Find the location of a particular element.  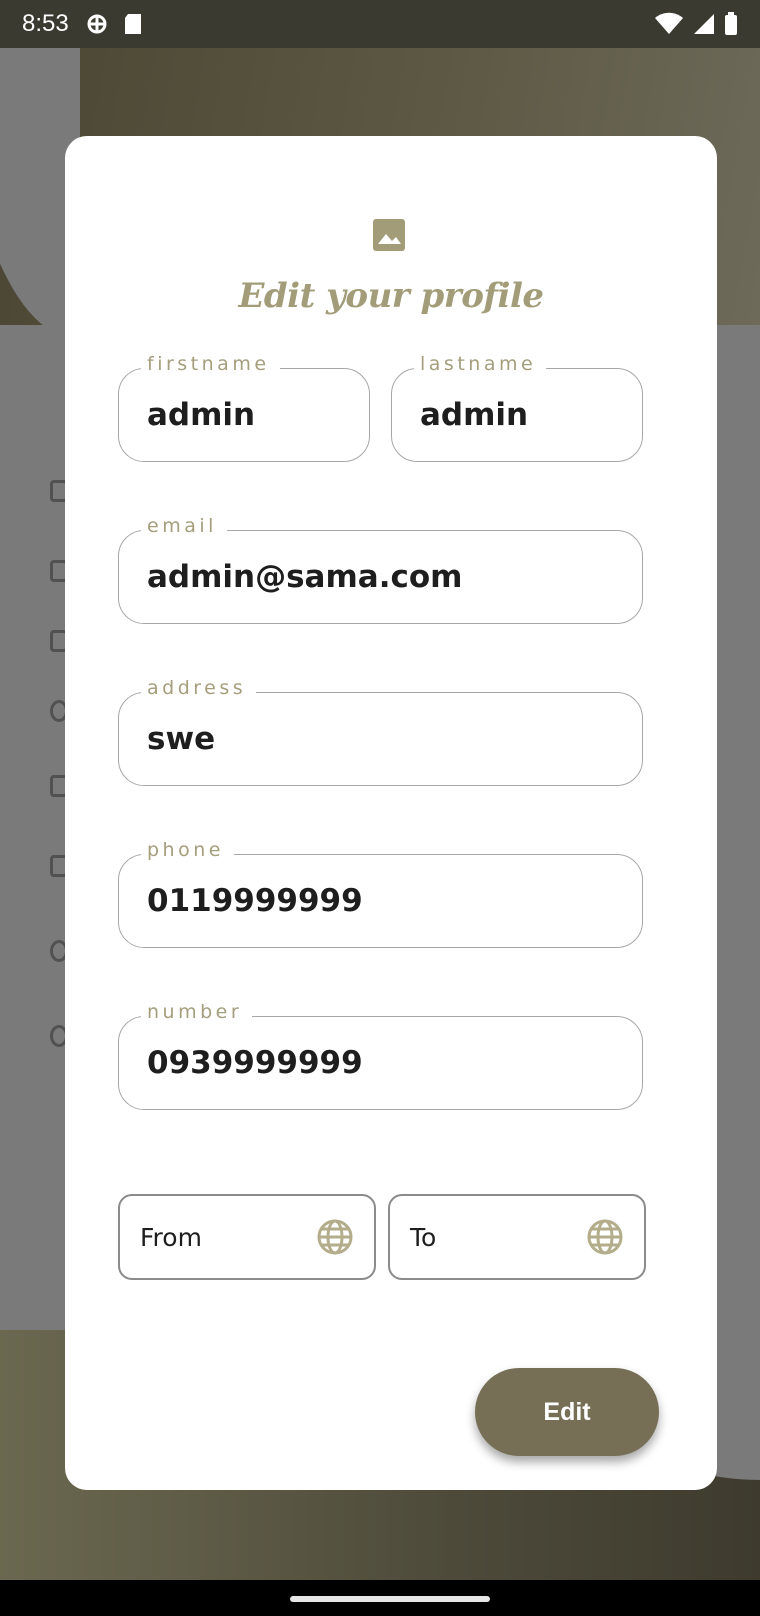

navigation-bar is located at coordinates (380, 1598).